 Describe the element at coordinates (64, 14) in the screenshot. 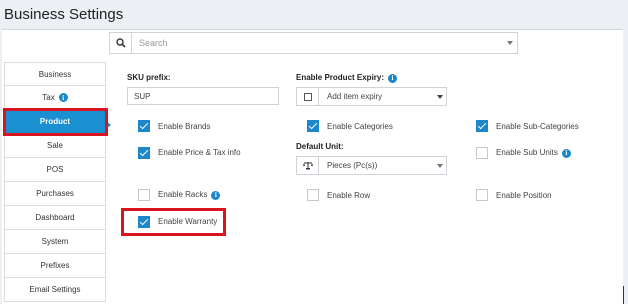

I see `page-title: Business Settings` at that location.